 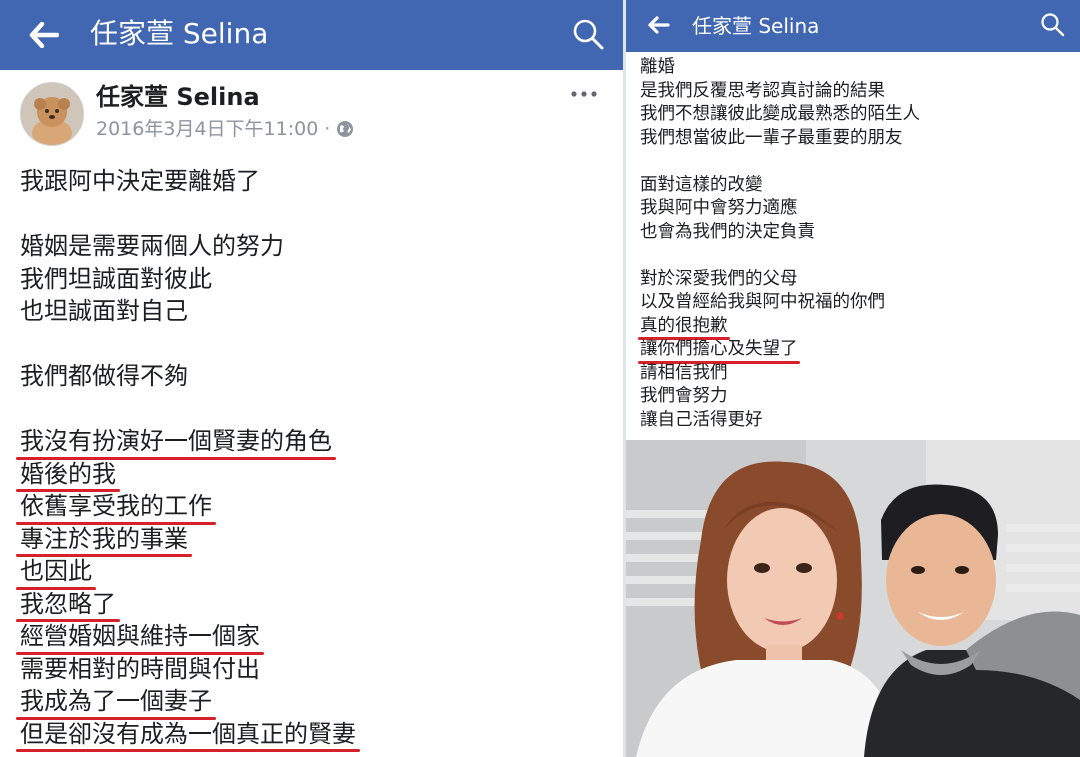 I want to click on text-line: 是我們反覆思考認真討論的結果, so click(x=855, y=92).